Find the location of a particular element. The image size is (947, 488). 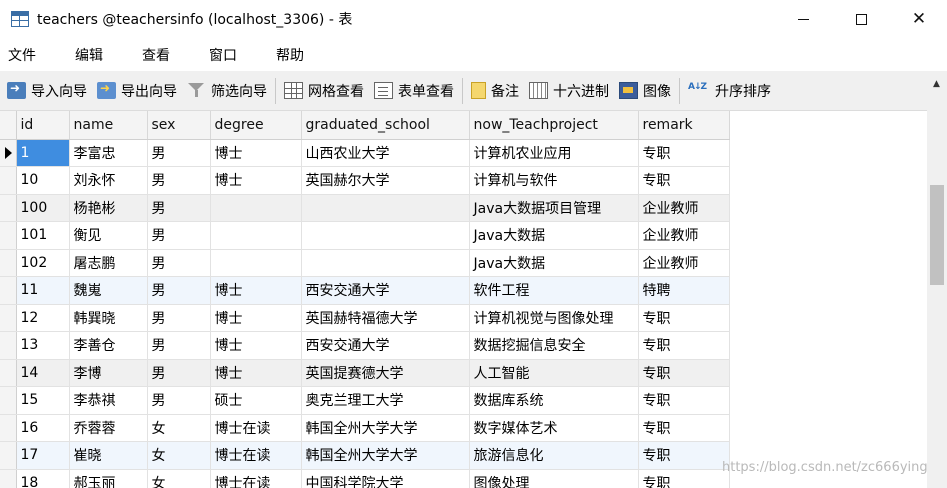

table-cell-name: 李博 is located at coordinates (108, 373).